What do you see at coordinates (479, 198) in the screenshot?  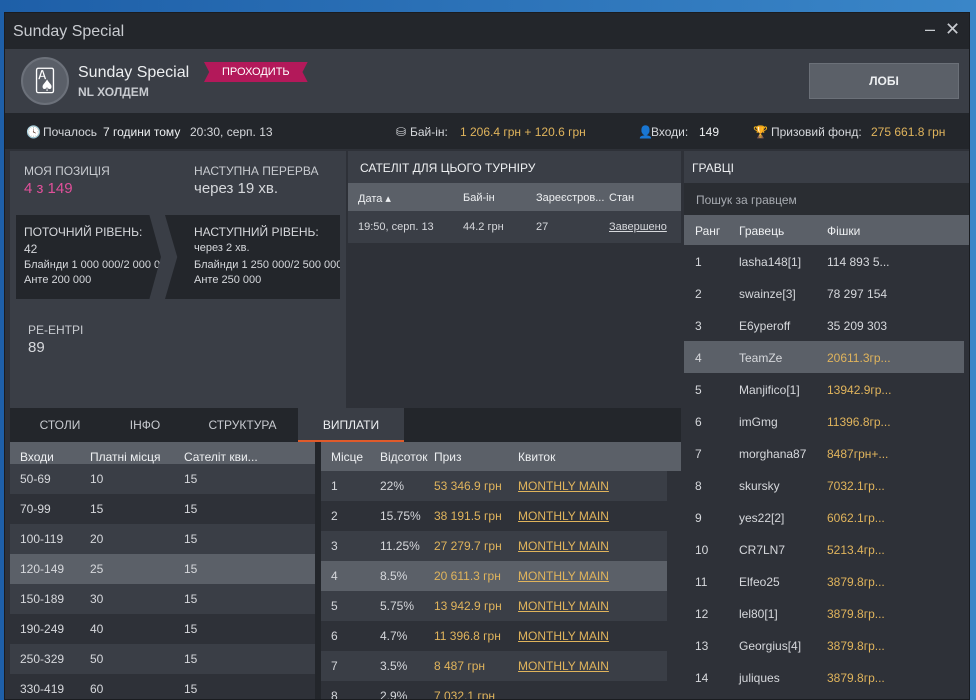 I see `sat-col-buyin: Бай-ін` at bounding box center [479, 198].